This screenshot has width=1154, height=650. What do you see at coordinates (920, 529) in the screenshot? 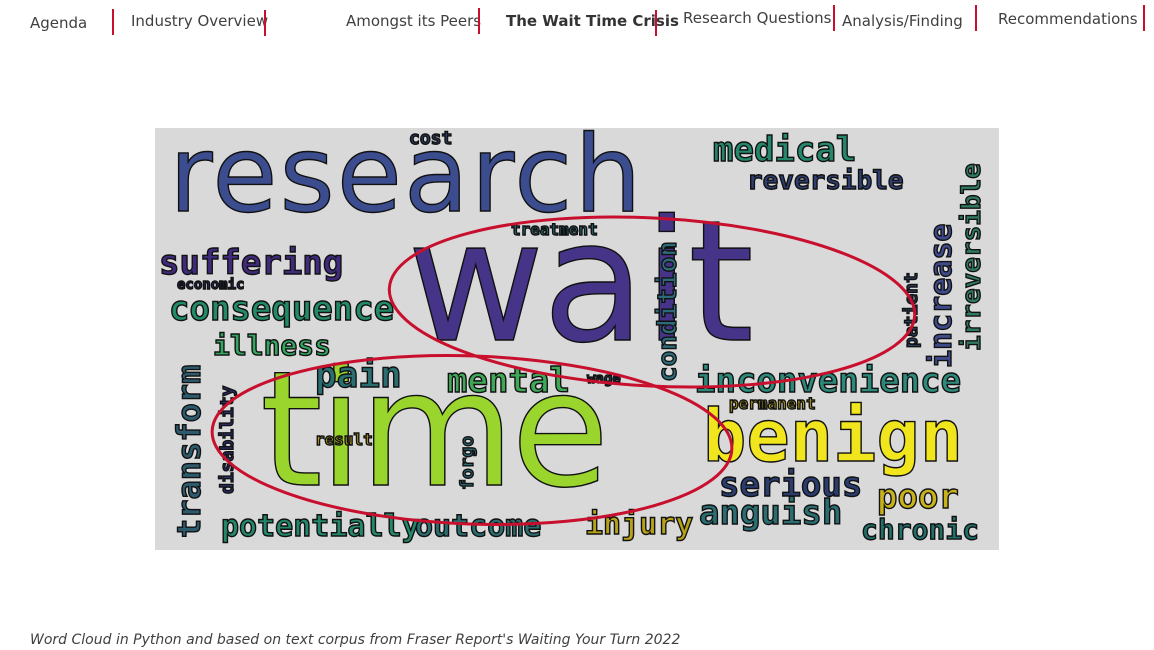
I see `word-chronic: chronic` at bounding box center [920, 529].